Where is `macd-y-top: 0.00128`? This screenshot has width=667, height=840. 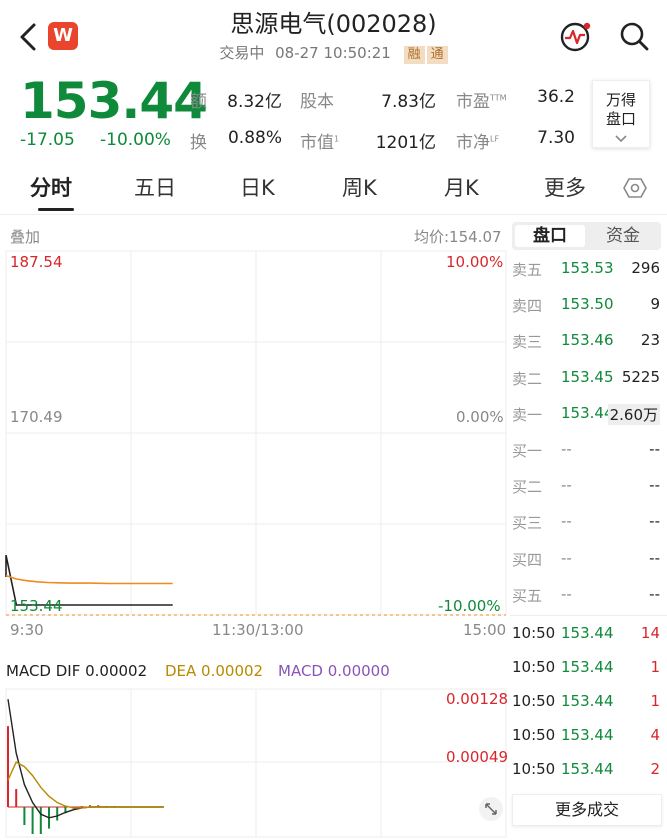
macd-y-top: 0.00128 is located at coordinates (477, 699).